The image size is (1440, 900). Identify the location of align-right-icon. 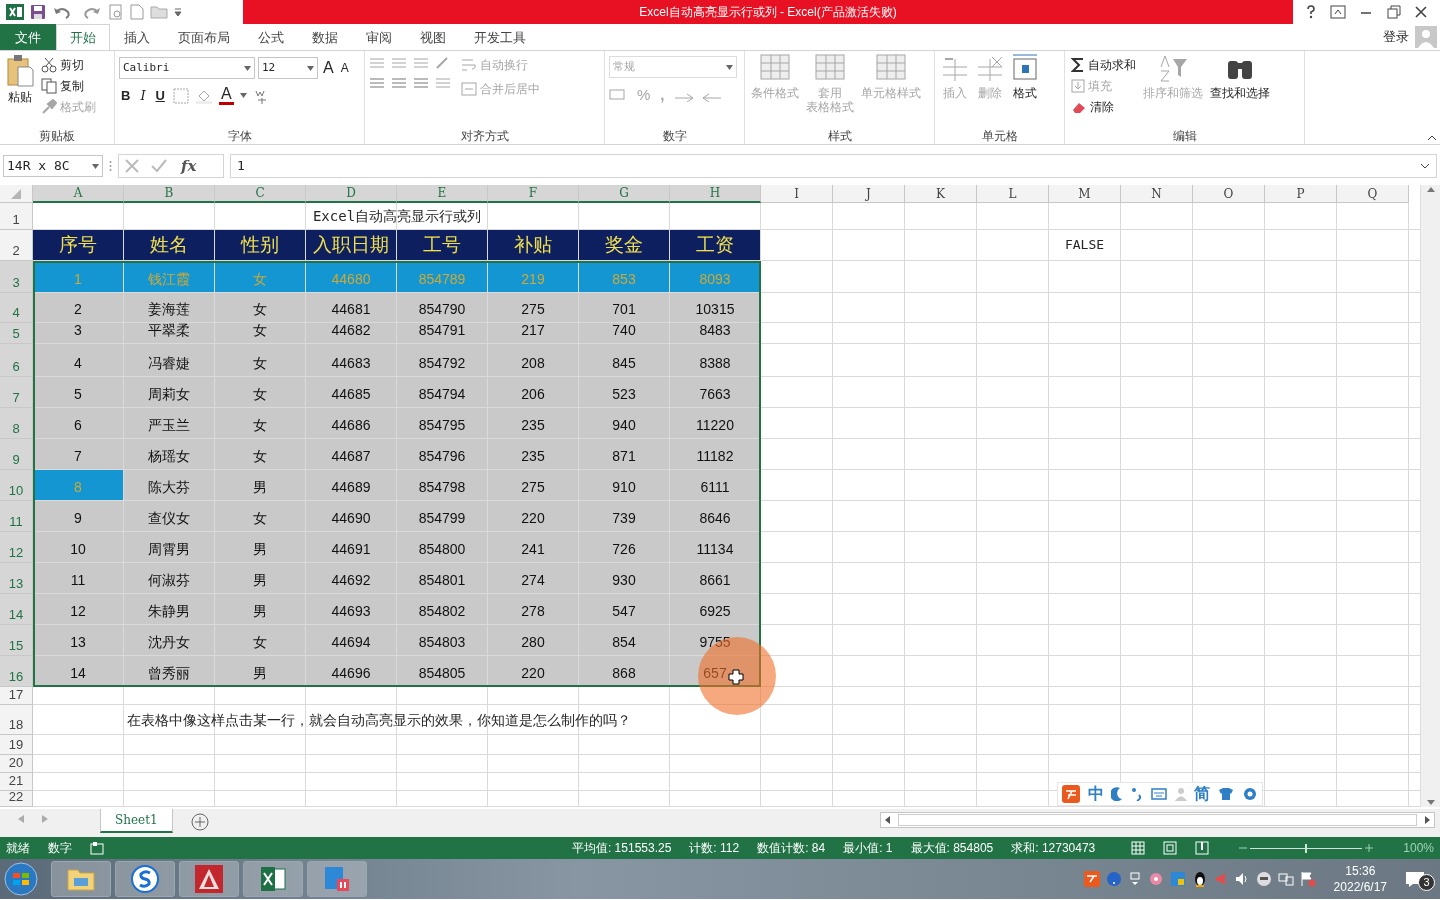
(421, 83).